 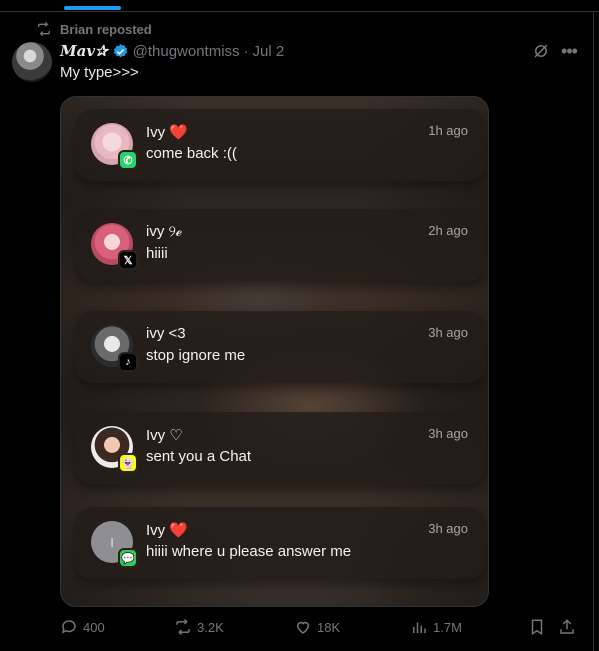 What do you see at coordinates (210, 627) in the screenshot?
I see `repost-count: 3.2K` at bounding box center [210, 627].